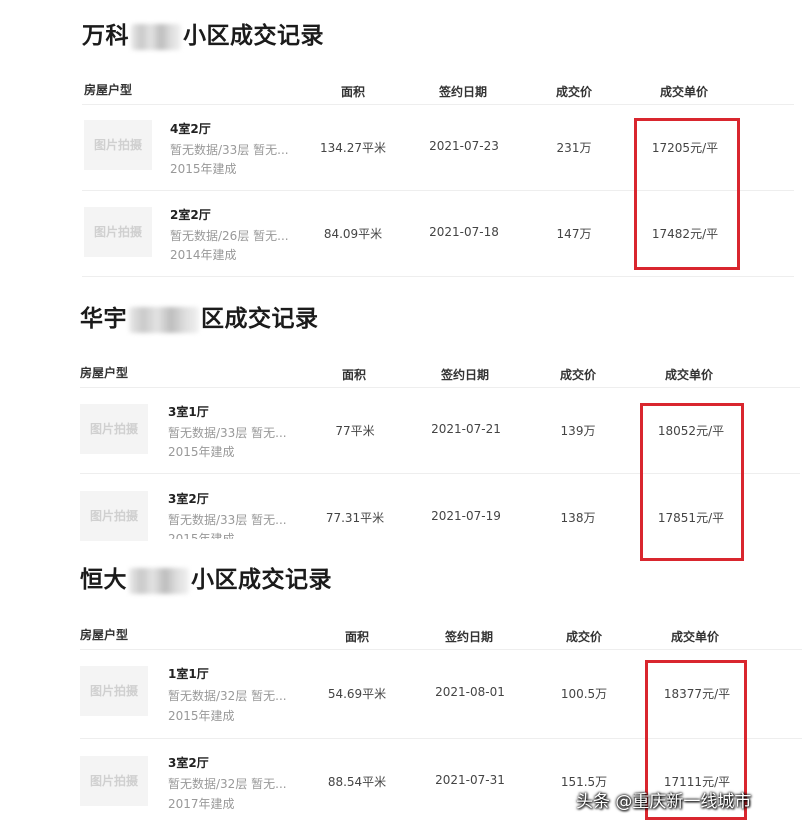 Image resolution: width=802 pixels, height=829 pixels. What do you see at coordinates (578, 431) in the screenshot?
I see `row-price: 139万` at bounding box center [578, 431].